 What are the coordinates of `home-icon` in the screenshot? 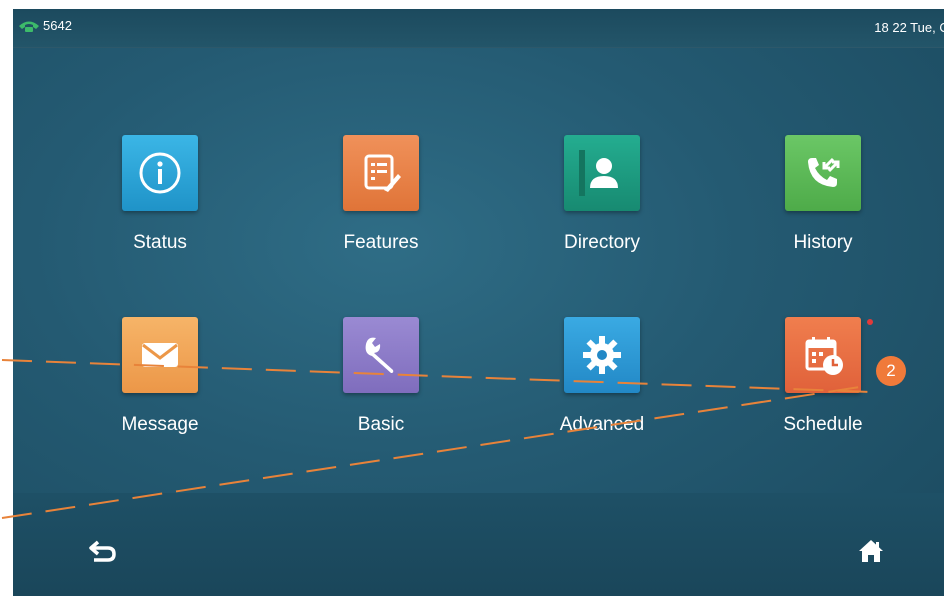 It's located at (871, 551).